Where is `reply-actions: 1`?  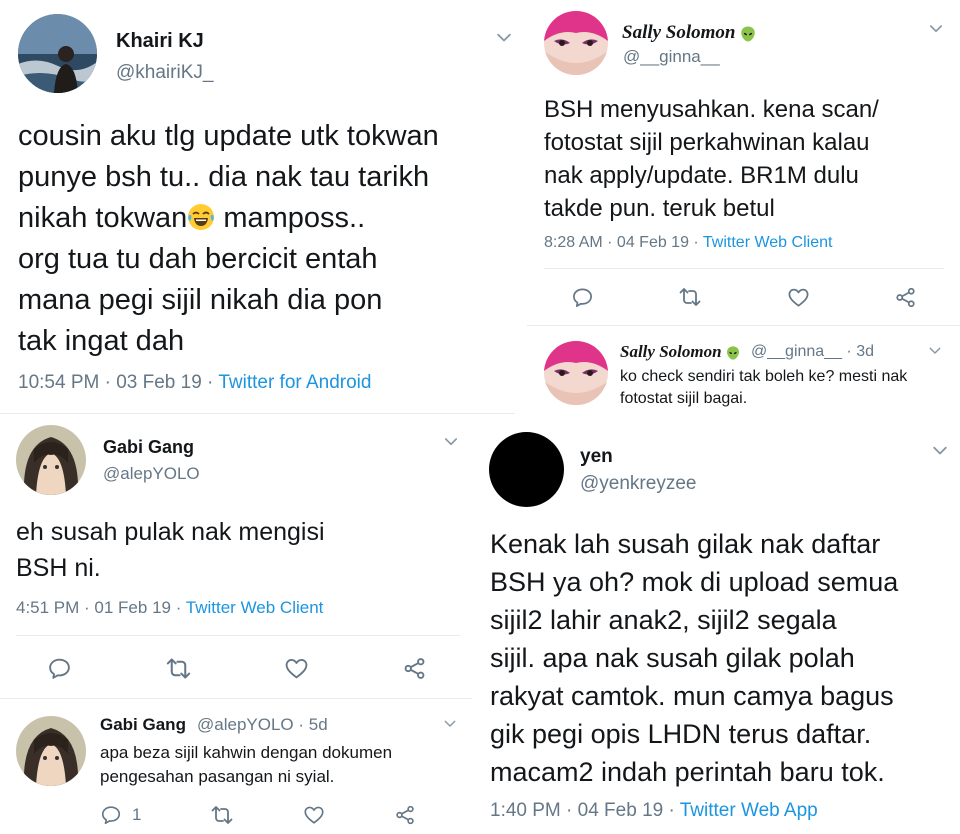 reply-actions: 1 is located at coordinates (258, 815).